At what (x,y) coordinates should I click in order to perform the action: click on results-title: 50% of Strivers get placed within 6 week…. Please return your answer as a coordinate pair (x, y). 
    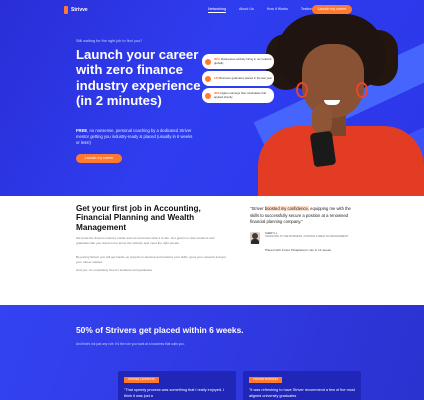
    Looking at the image, I should click on (160, 330).